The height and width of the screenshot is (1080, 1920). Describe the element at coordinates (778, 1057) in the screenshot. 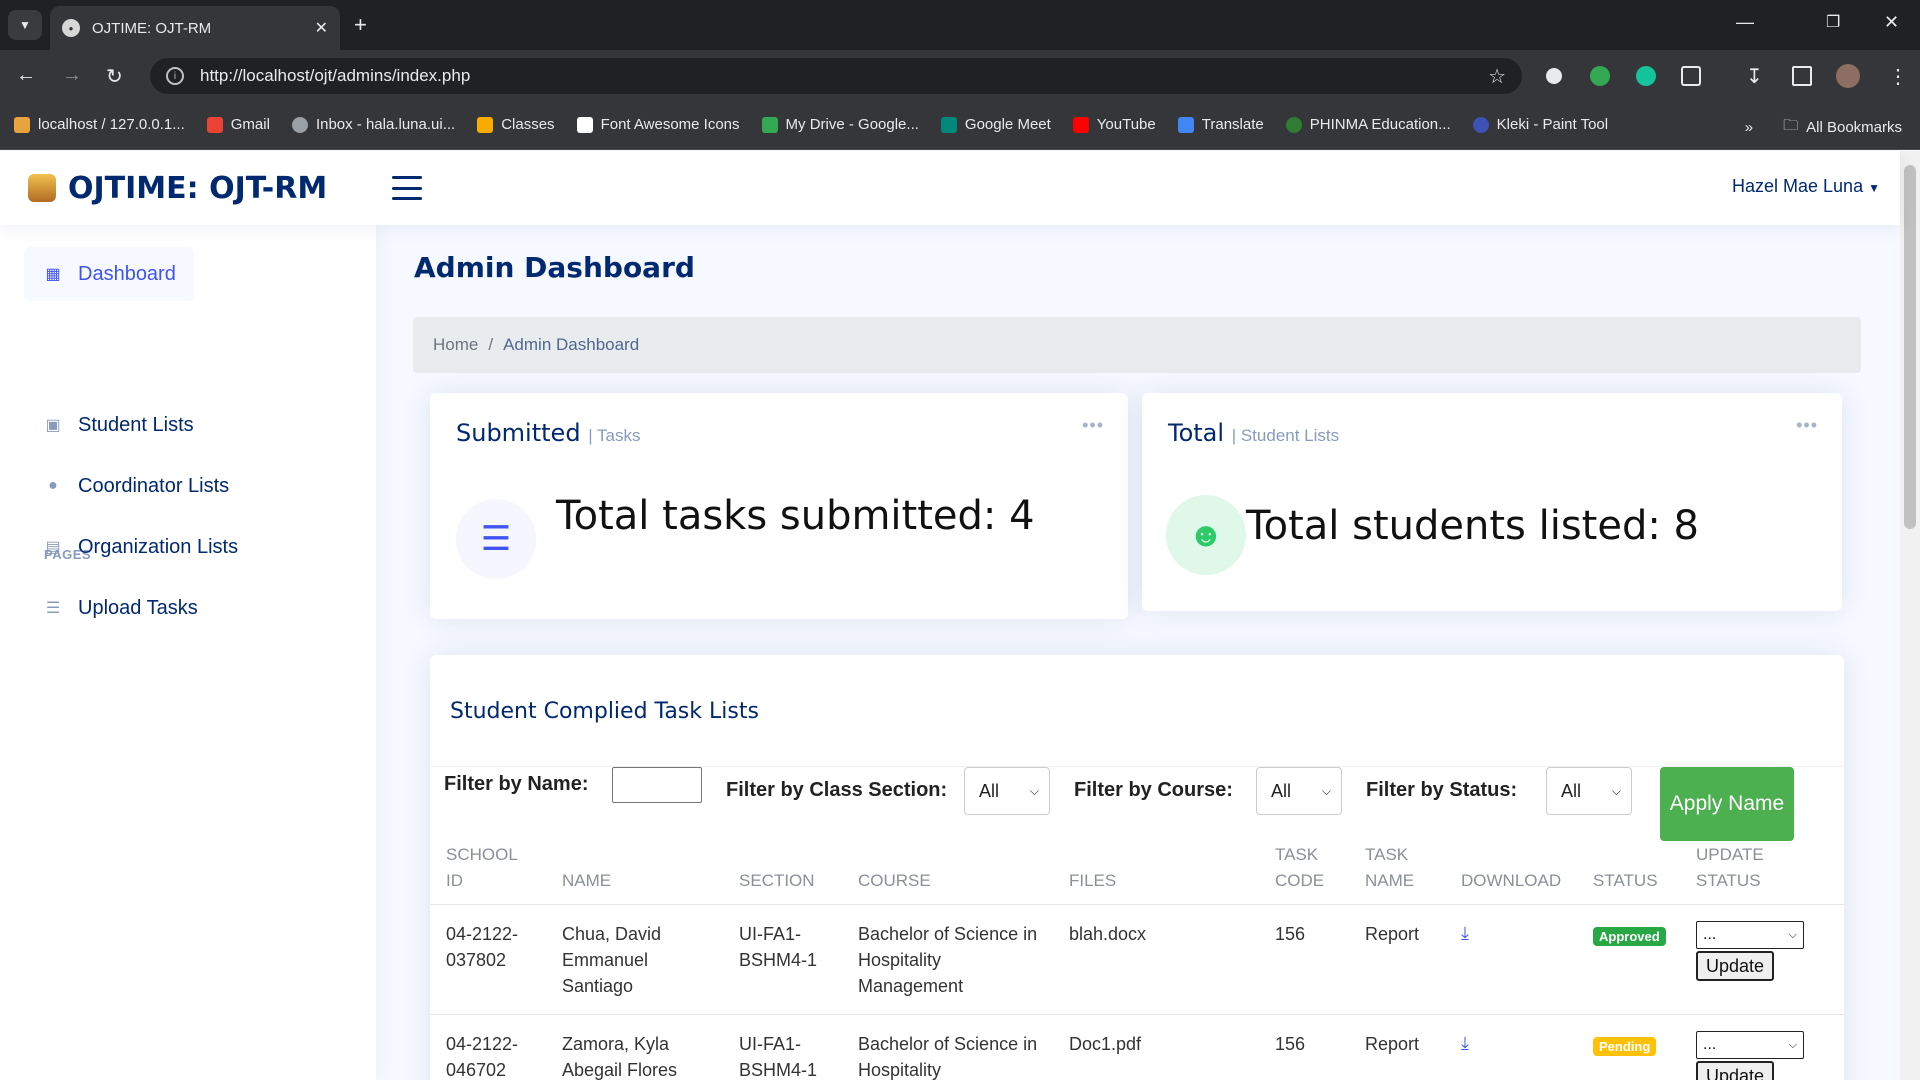

I see `cell-section: UI-FA1- BSHM4-1` at that location.